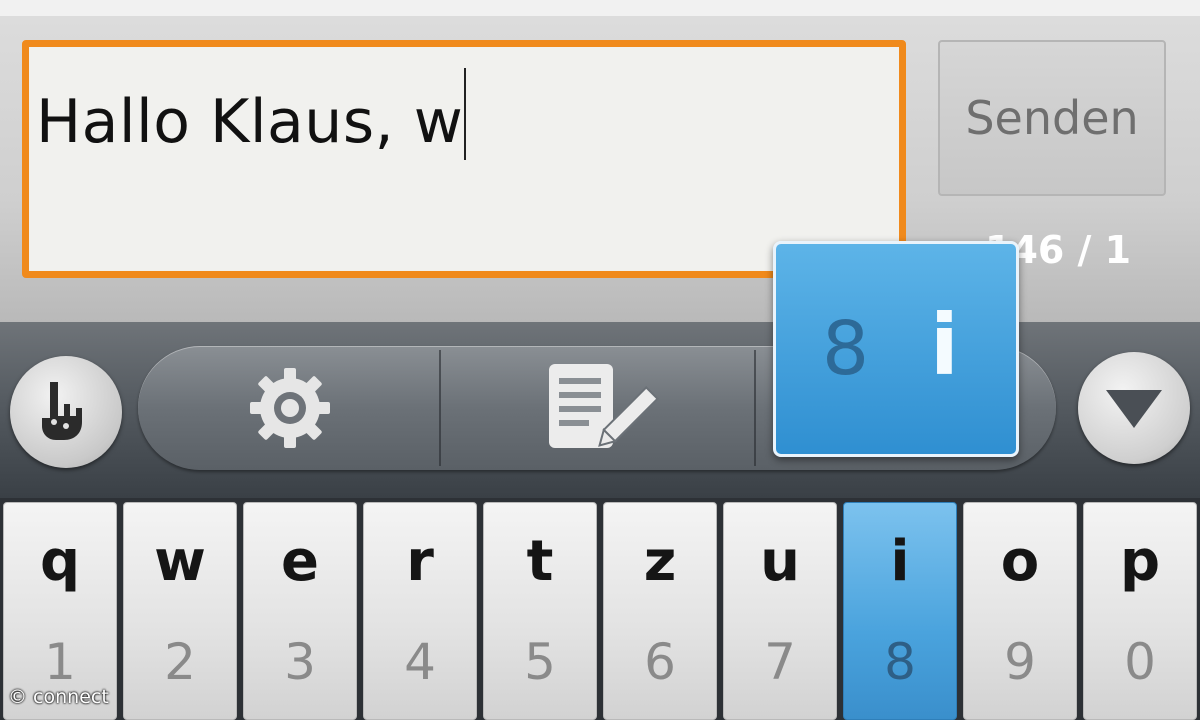 This screenshot has height=720, width=1200. I want to click on collapse-keyboard-button, so click(1134, 408).